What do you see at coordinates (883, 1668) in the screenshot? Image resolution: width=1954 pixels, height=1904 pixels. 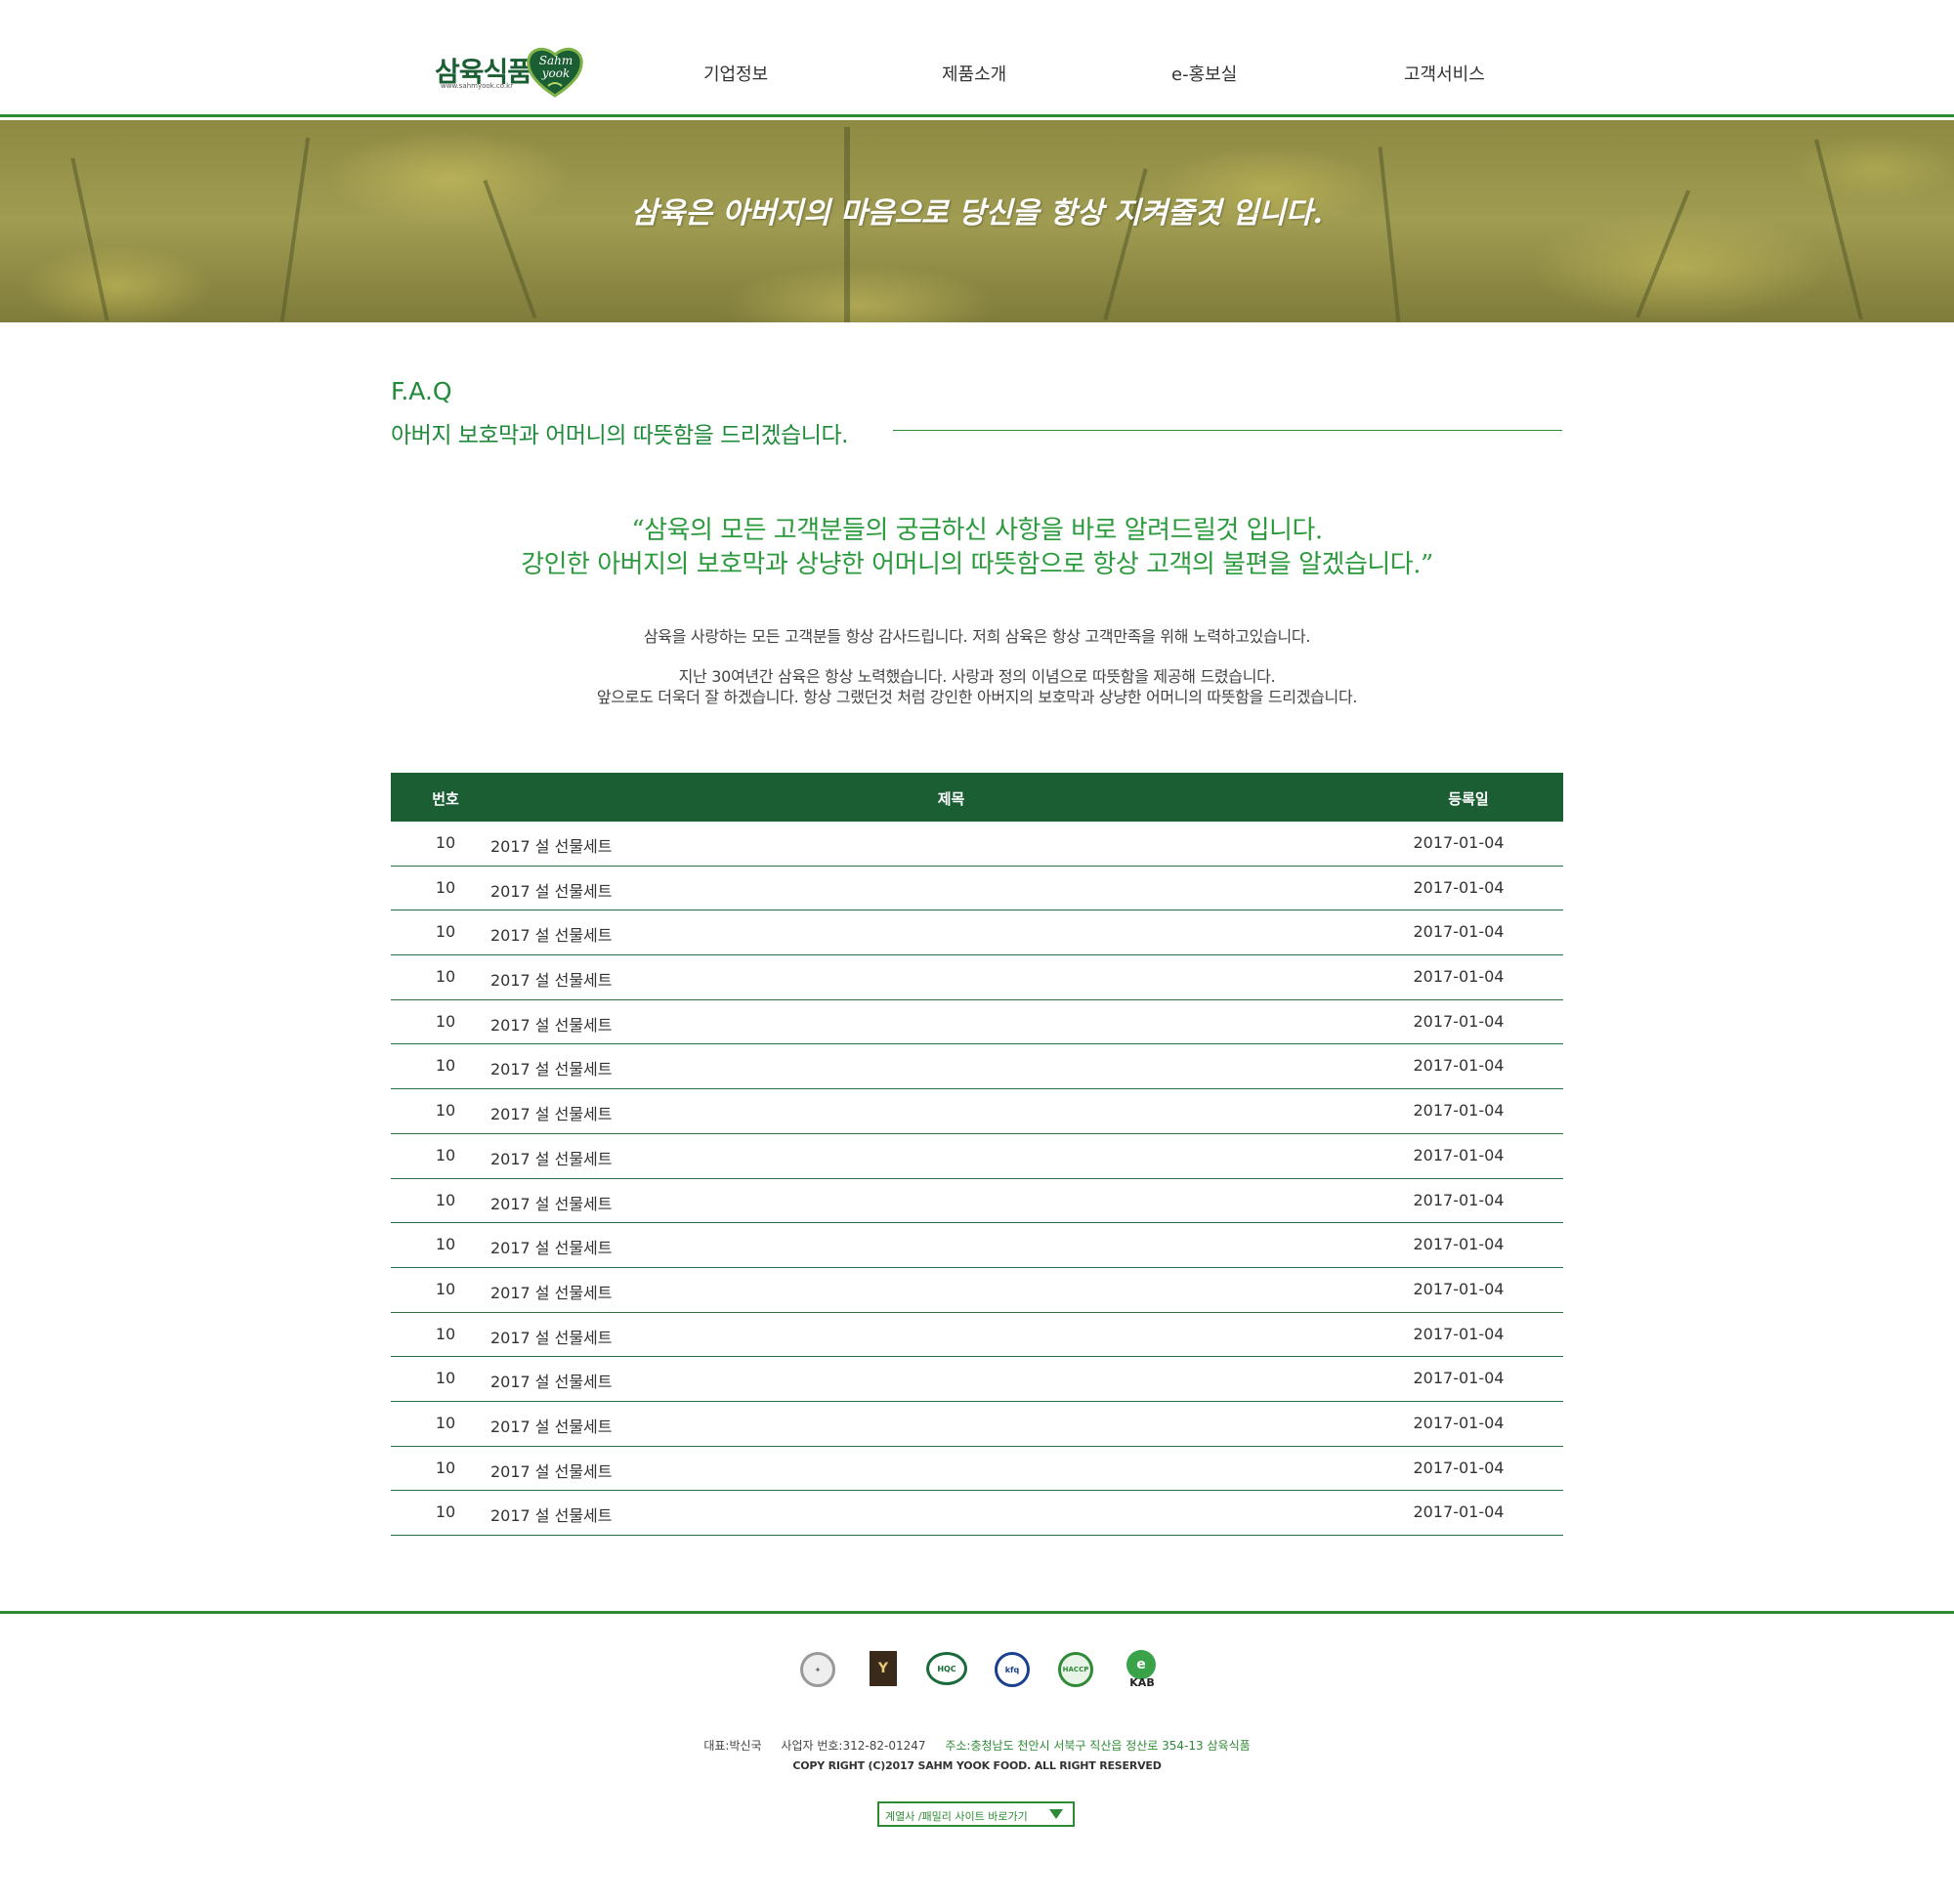 I see `brand-award-icon: Y` at bounding box center [883, 1668].